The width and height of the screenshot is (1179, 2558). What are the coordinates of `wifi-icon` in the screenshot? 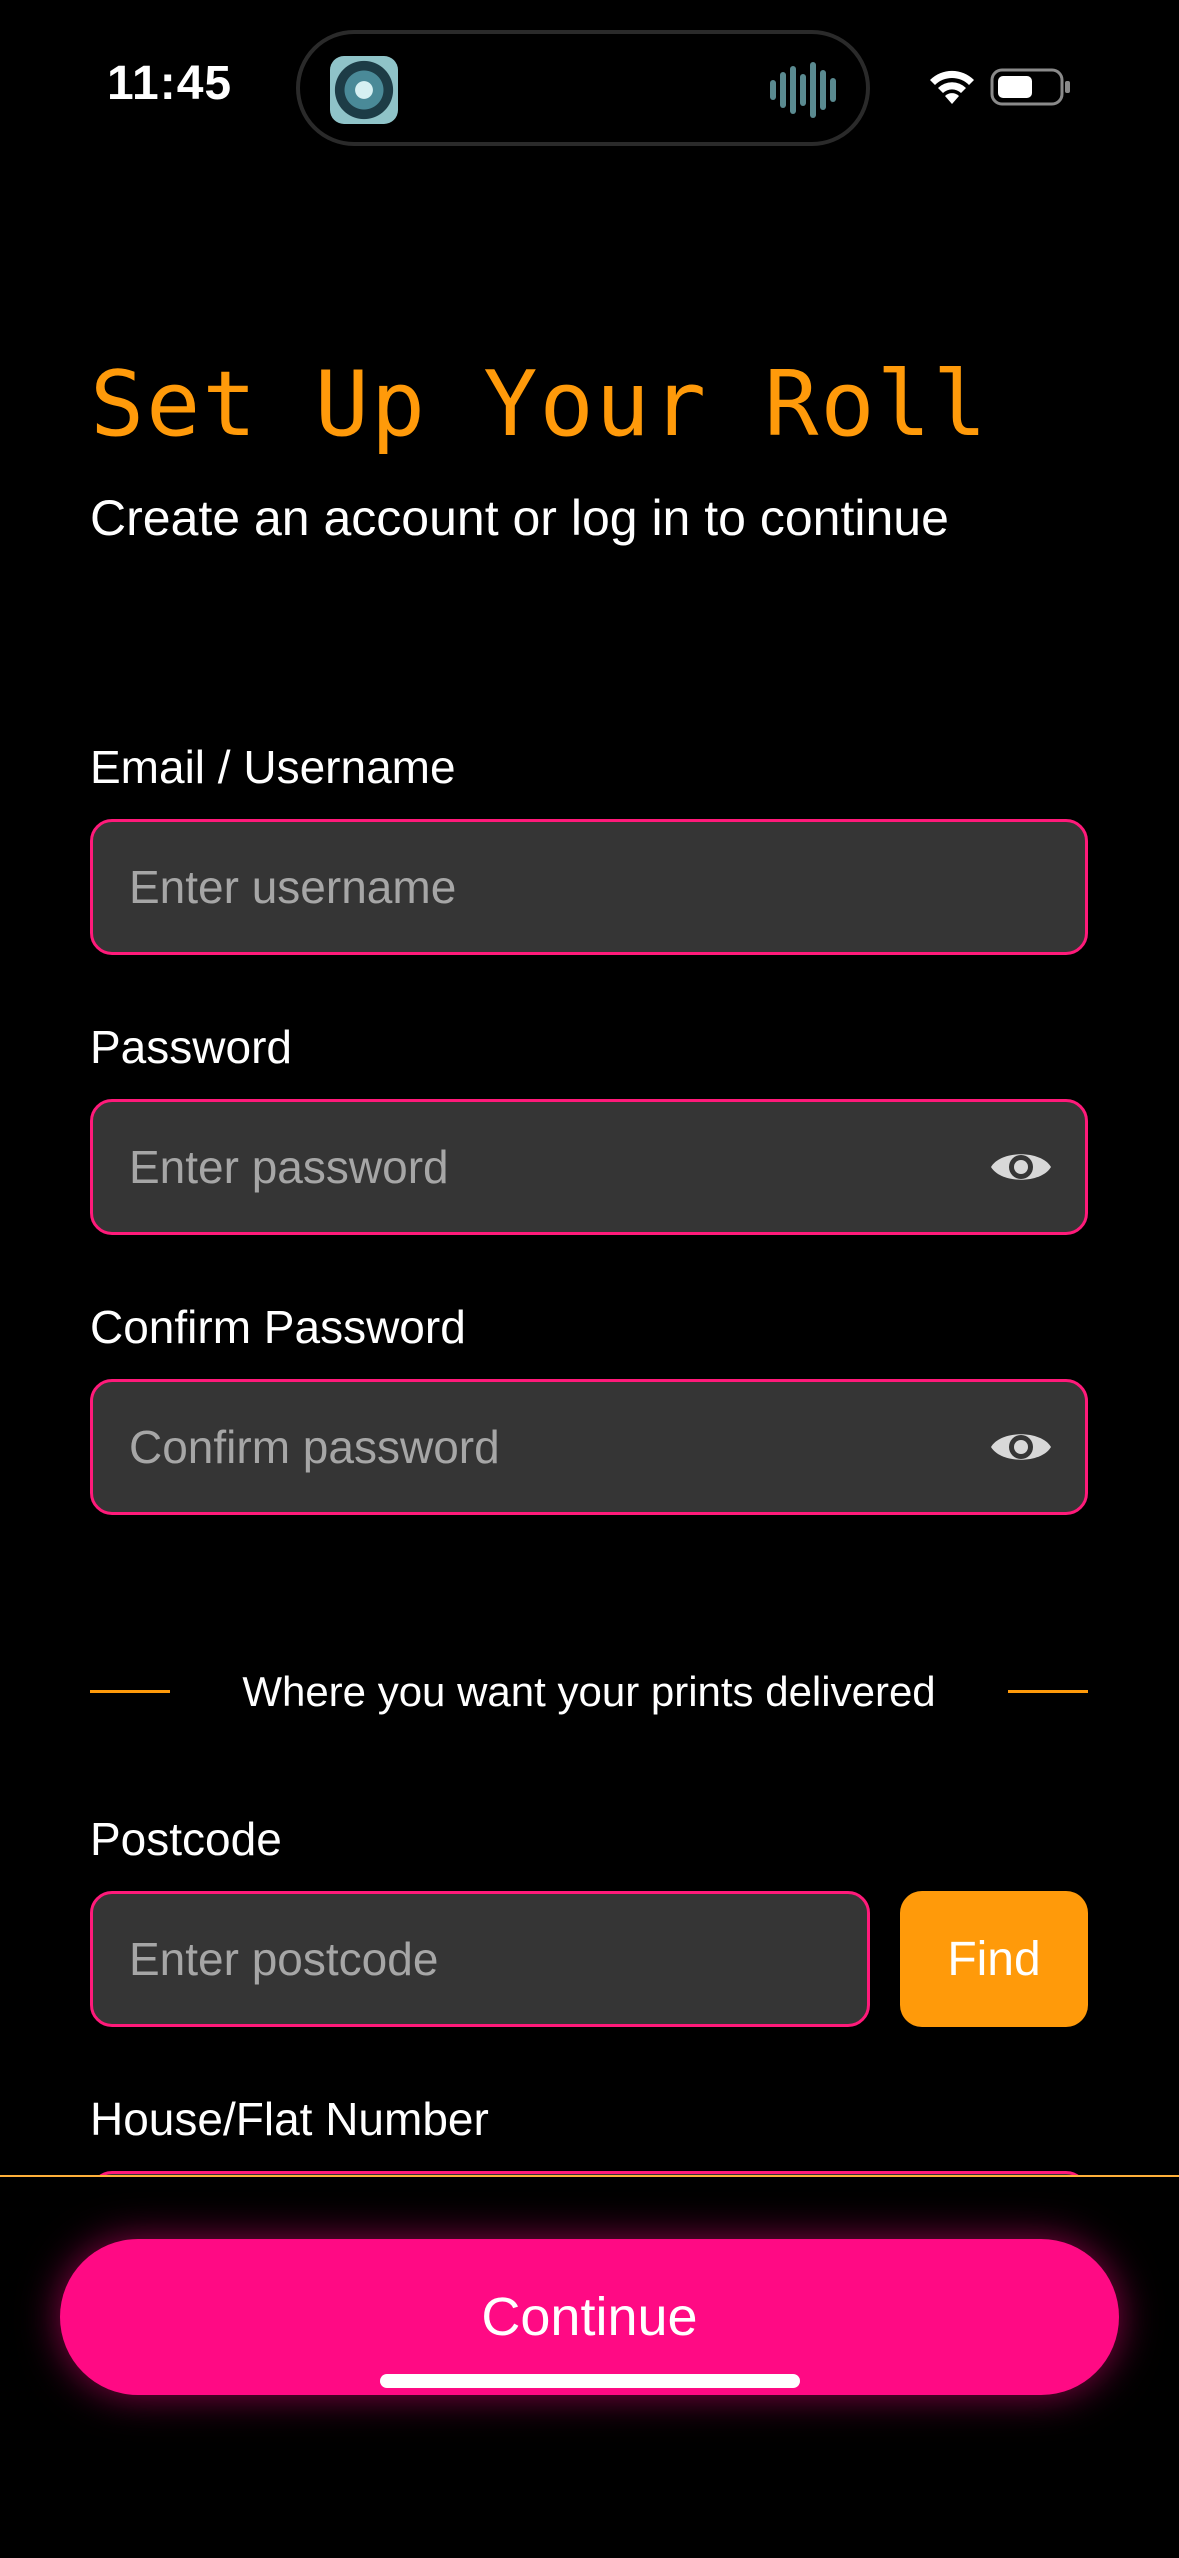 It's located at (952, 87).